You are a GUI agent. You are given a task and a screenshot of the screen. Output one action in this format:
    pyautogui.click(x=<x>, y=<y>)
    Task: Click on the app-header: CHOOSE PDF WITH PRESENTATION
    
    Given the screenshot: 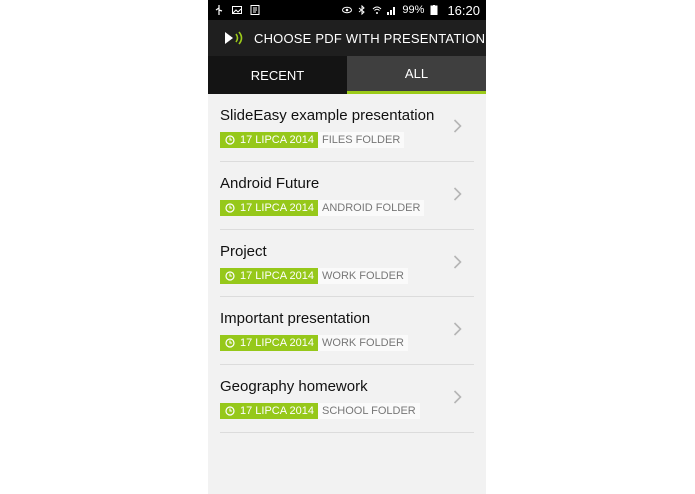 What is the action you would take?
    pyautogui.click(x=347, y=38)
    